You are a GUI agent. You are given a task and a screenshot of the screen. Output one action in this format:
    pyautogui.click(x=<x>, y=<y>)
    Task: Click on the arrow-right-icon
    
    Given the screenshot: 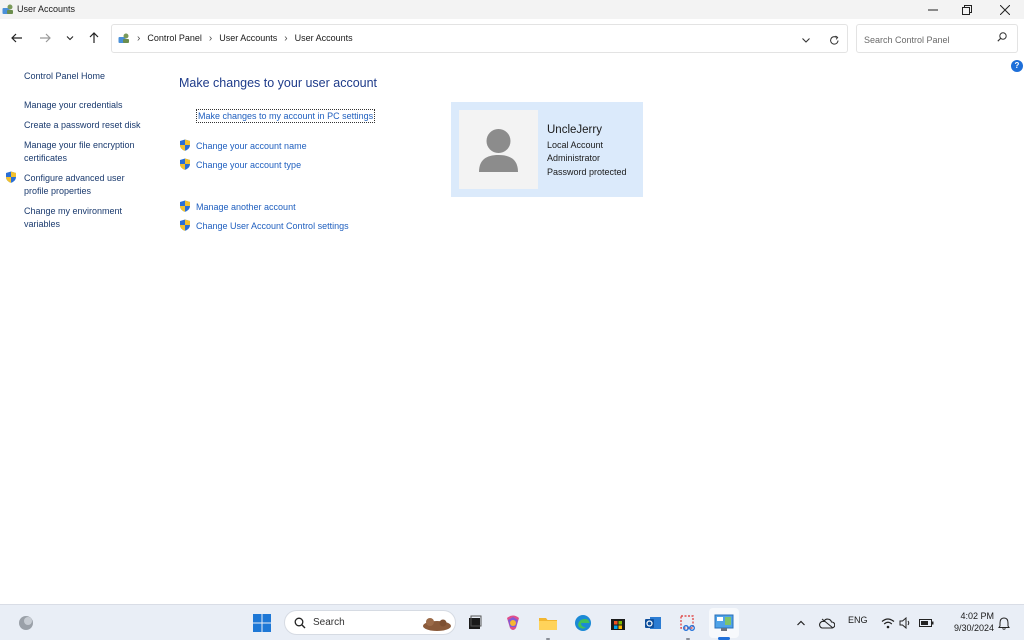 What is the action you would take?
    pyautogui.click(x=45, y=38)
    